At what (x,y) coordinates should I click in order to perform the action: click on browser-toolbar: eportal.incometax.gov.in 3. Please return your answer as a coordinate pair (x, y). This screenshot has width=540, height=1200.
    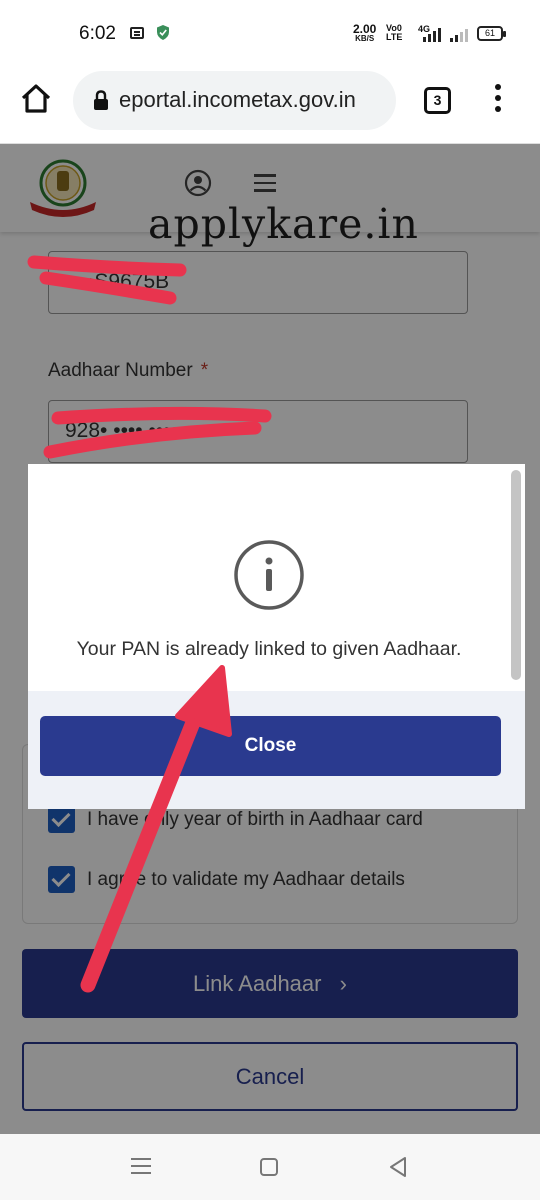
    Looking at the image, I should click on (270, 106).